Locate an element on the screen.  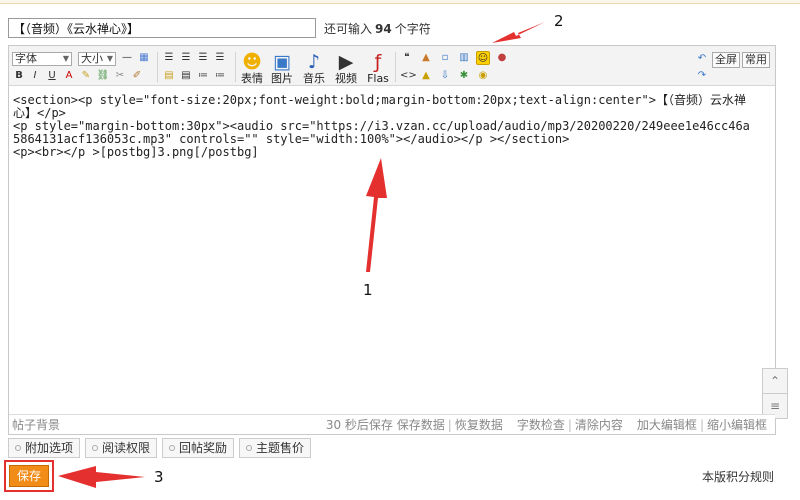
flash-button: ƒ Flas is located at coordinates (378, 67).